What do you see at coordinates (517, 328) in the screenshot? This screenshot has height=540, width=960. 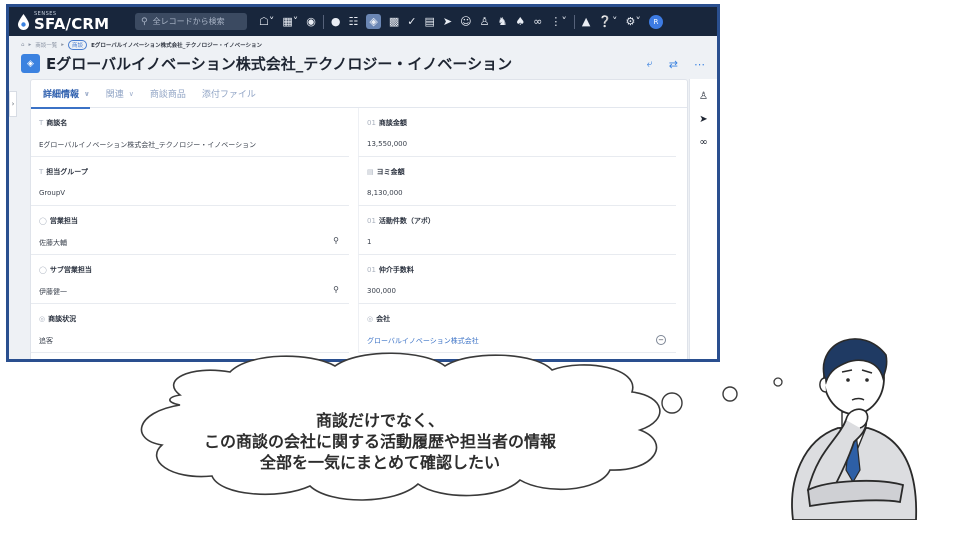 I see `field-company: ◎ 会社 グローバルイノベーション株式会社 −` at bounding box center [517, 328].